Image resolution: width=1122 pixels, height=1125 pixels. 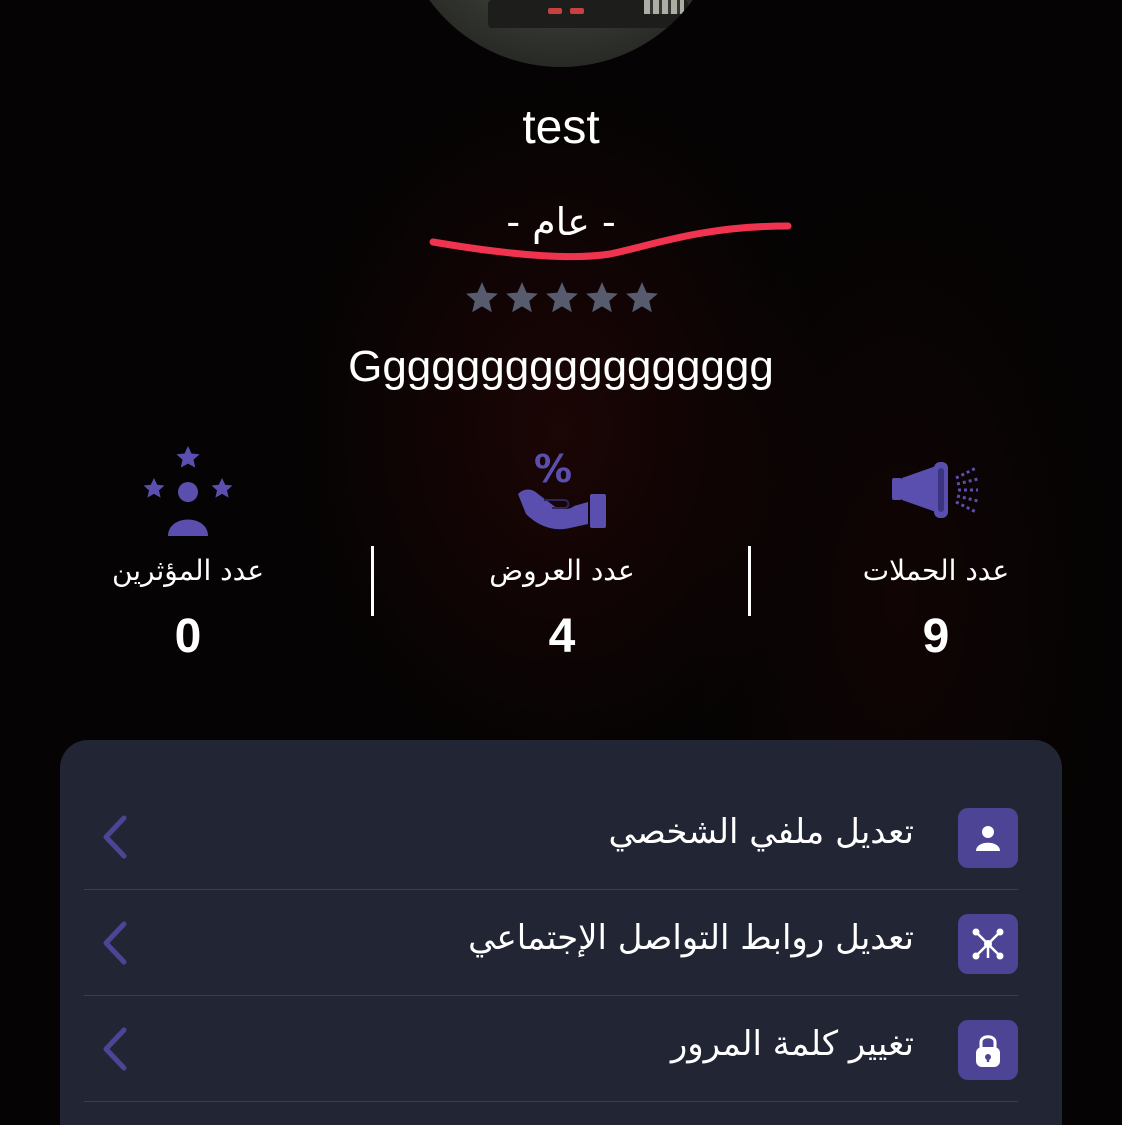 I want to click on influencer-stars-icon, so click(x=188, y=491).